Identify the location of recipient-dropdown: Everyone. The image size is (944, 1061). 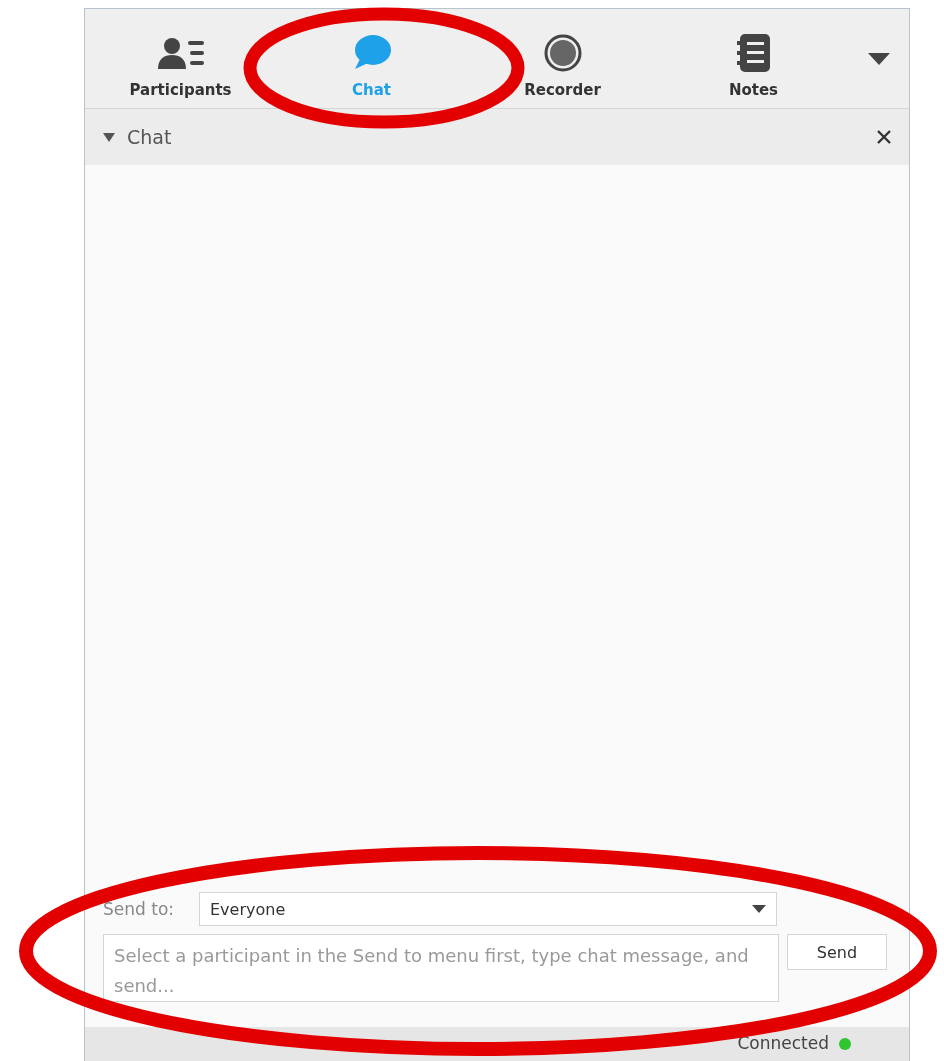
(488, 909).